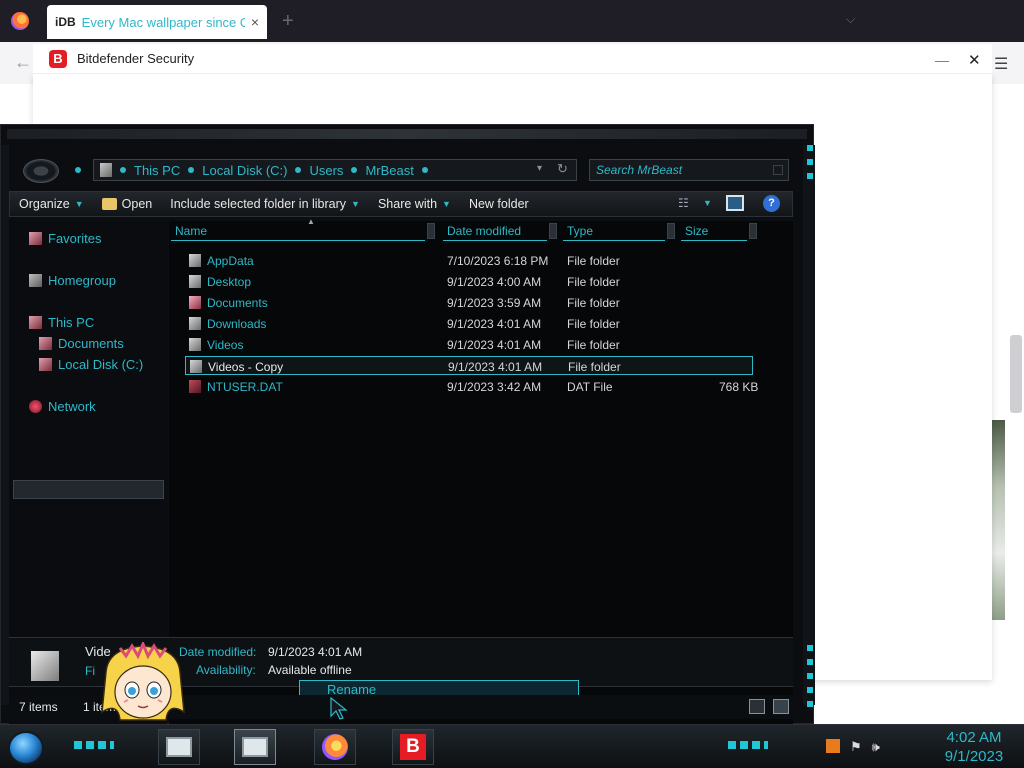  What do you see at coordinates (714, 231) in the screenshot?
I see `column-header-size: Size` at bounding box center [714, 231].